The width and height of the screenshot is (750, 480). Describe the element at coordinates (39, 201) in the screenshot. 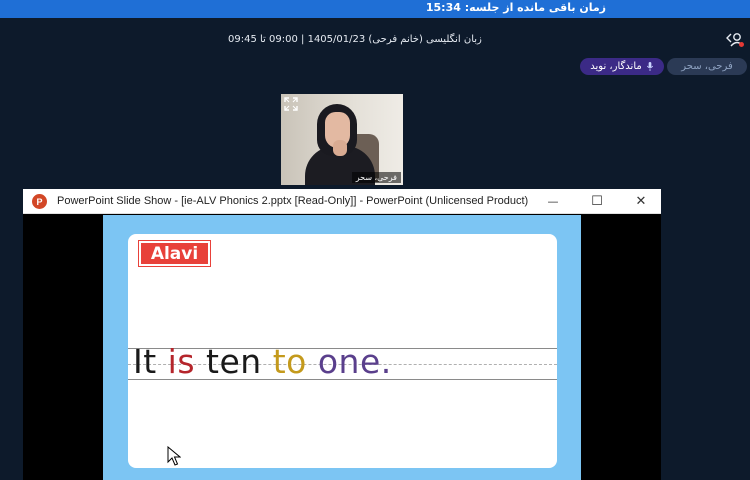

I see `powerpoint-logo-icon: P` at that location.